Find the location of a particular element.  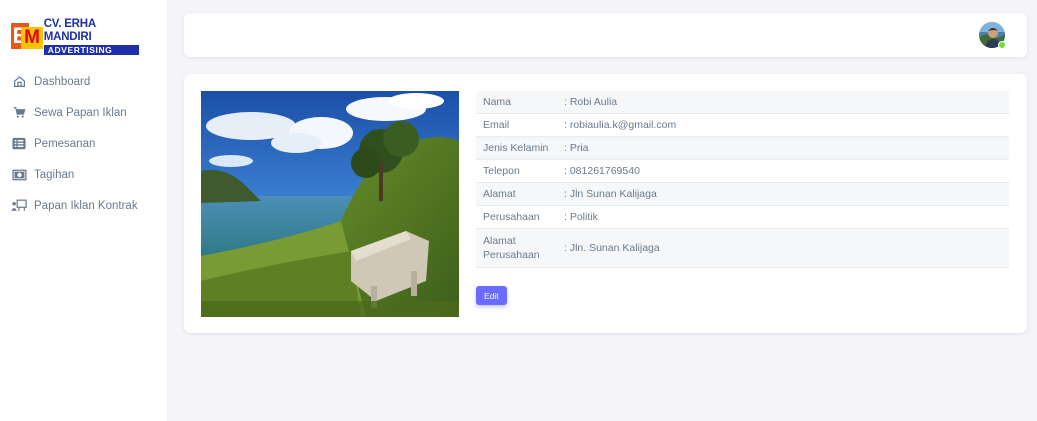

sidebar-item-label: Dashboard is located at coordinates (62, 81).